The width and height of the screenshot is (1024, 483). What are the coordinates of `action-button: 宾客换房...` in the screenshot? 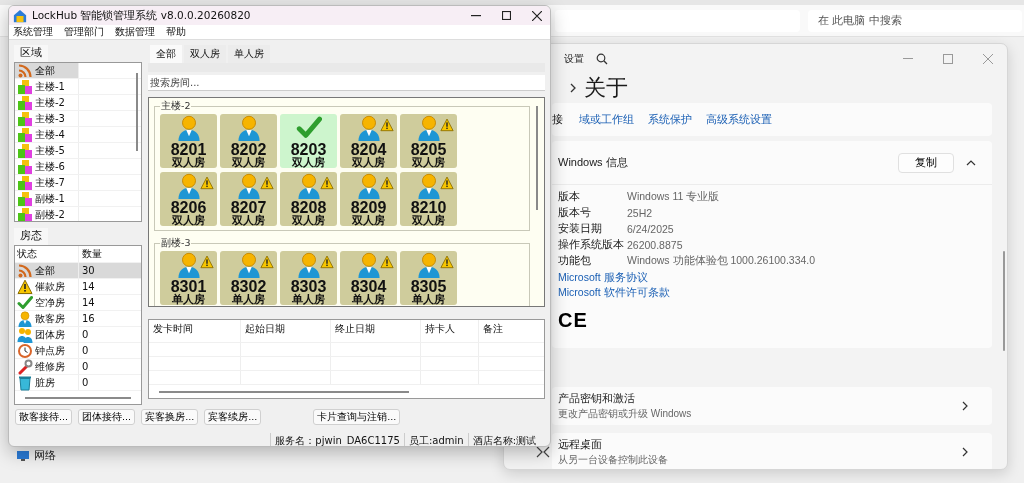 It's located at (170, 417).